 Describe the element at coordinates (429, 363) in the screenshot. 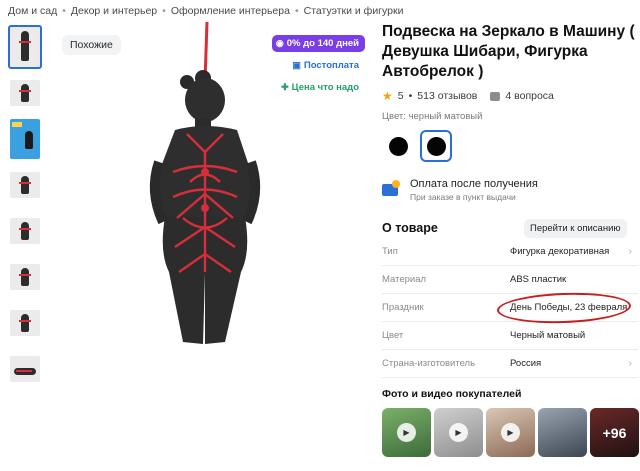

I see `spec-key: Страна-изготовитель` at that location.